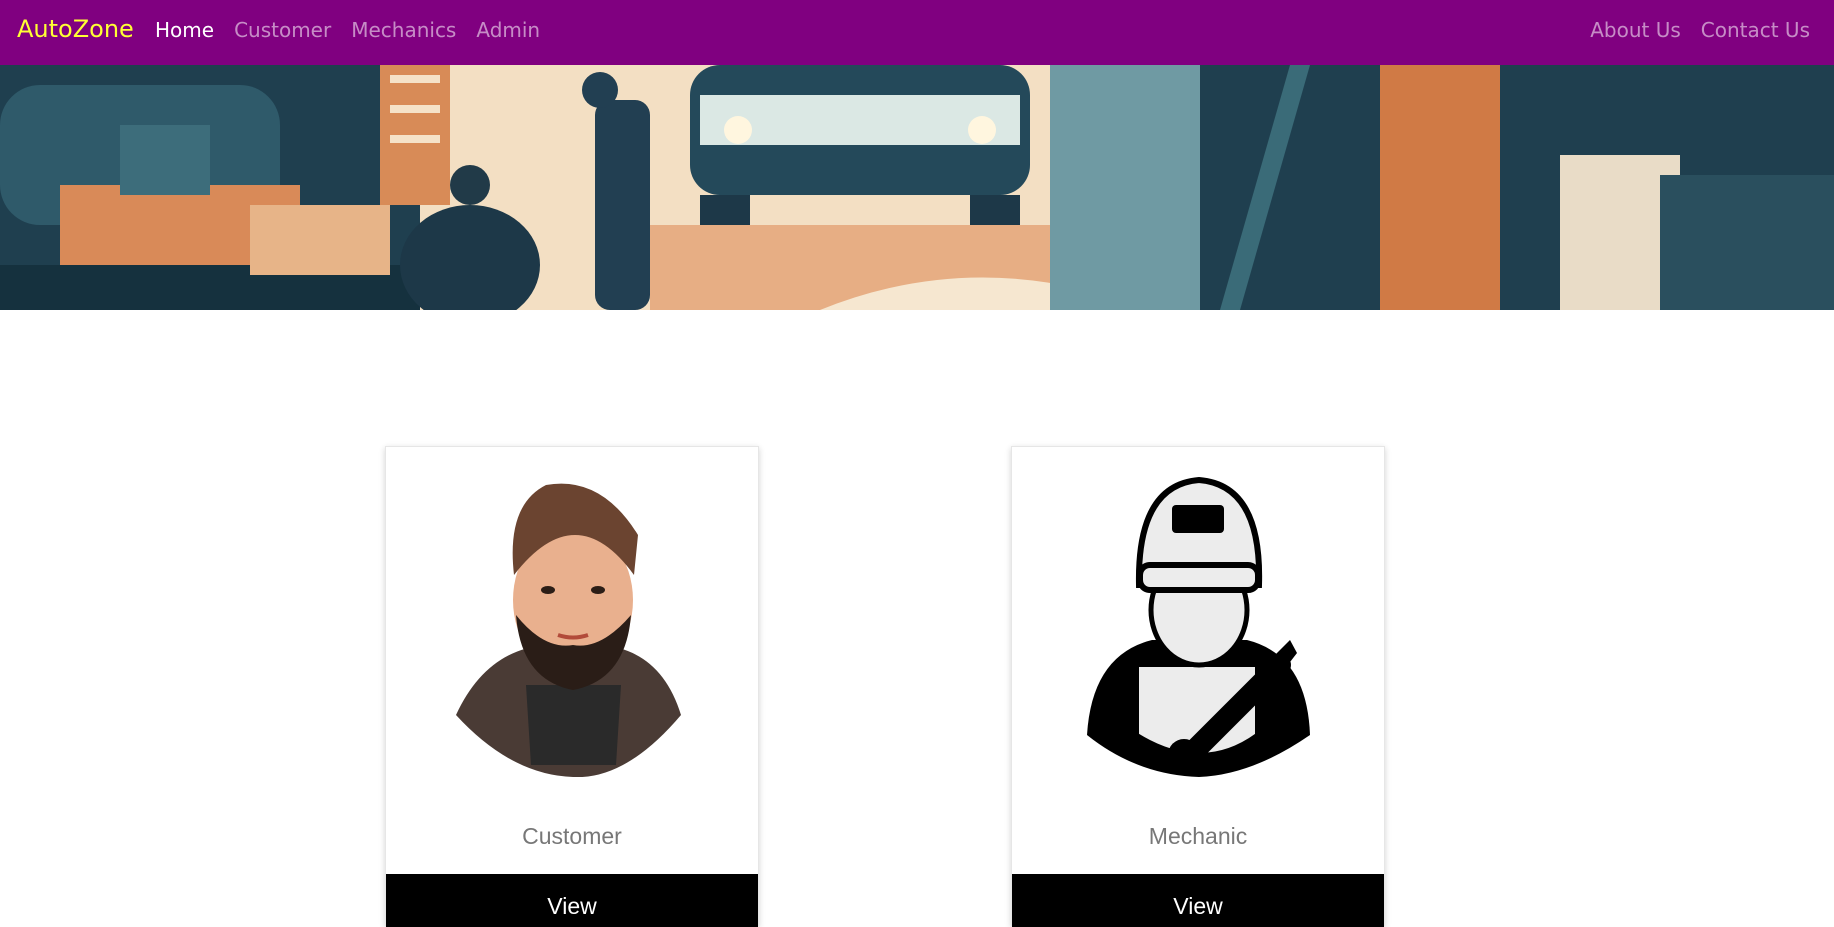  I want to click on customer-card: Customer View, so click(572, 686).